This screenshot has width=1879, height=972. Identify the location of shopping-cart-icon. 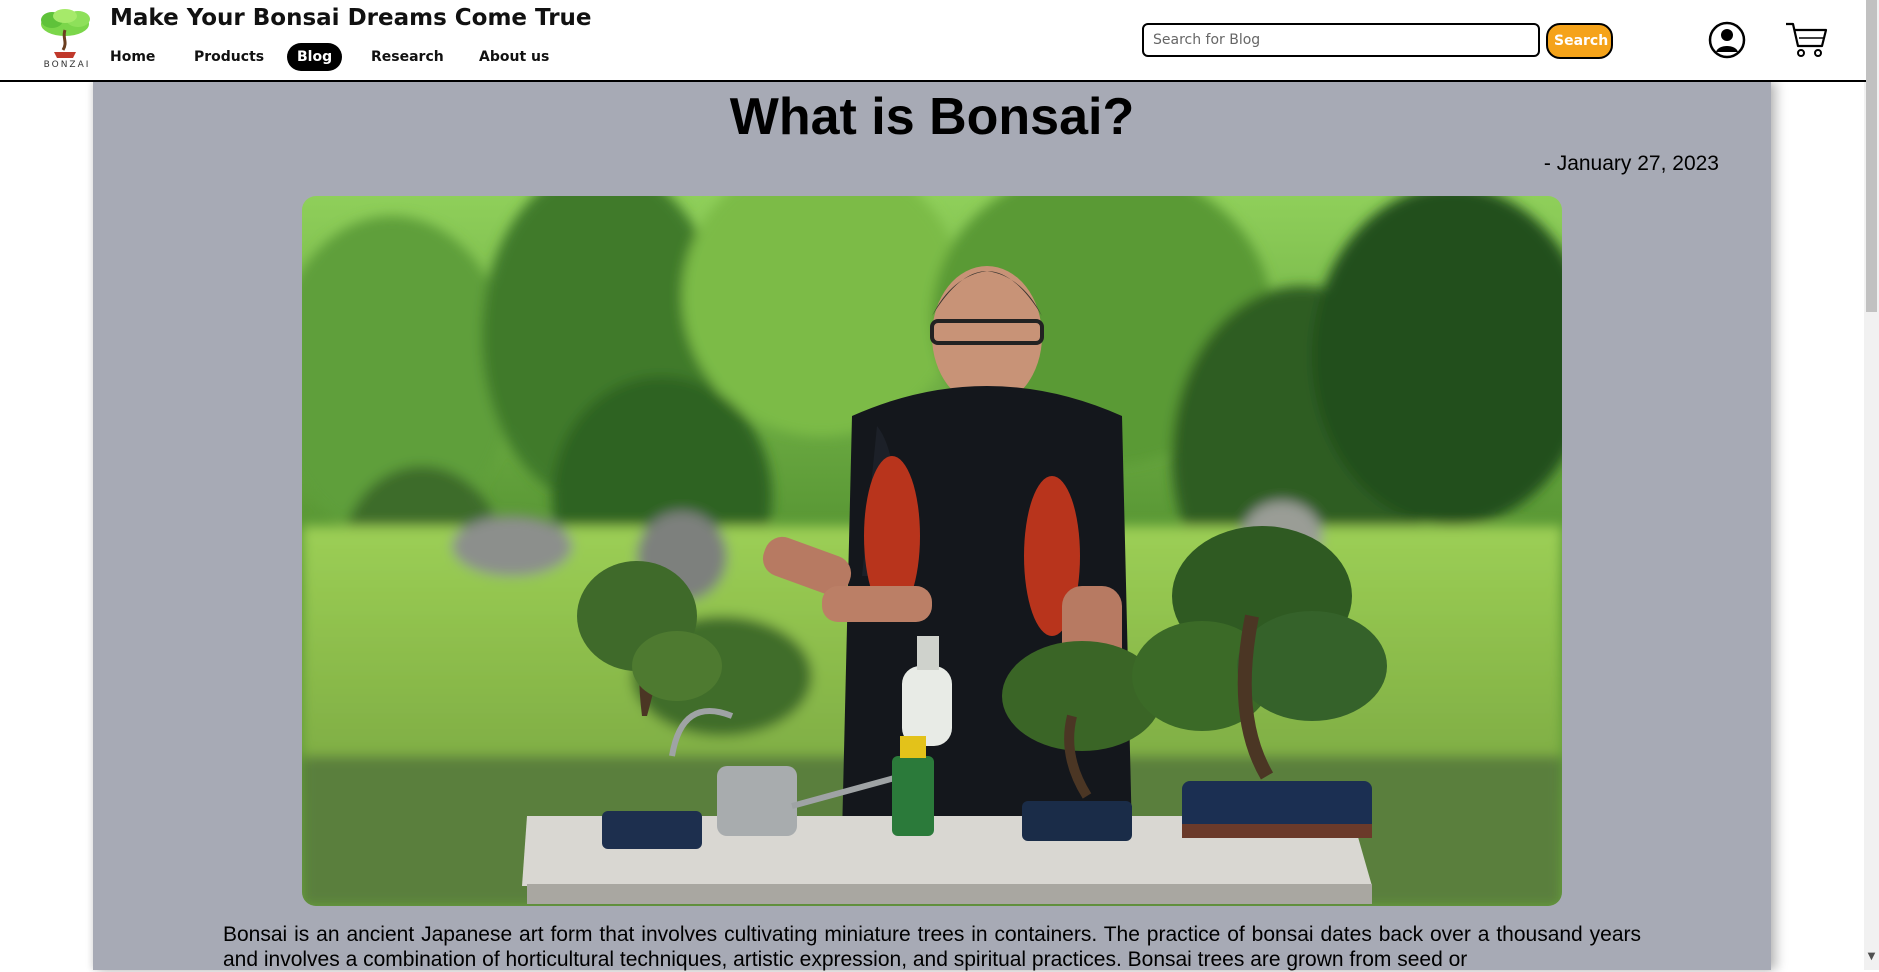
(1806, 40).